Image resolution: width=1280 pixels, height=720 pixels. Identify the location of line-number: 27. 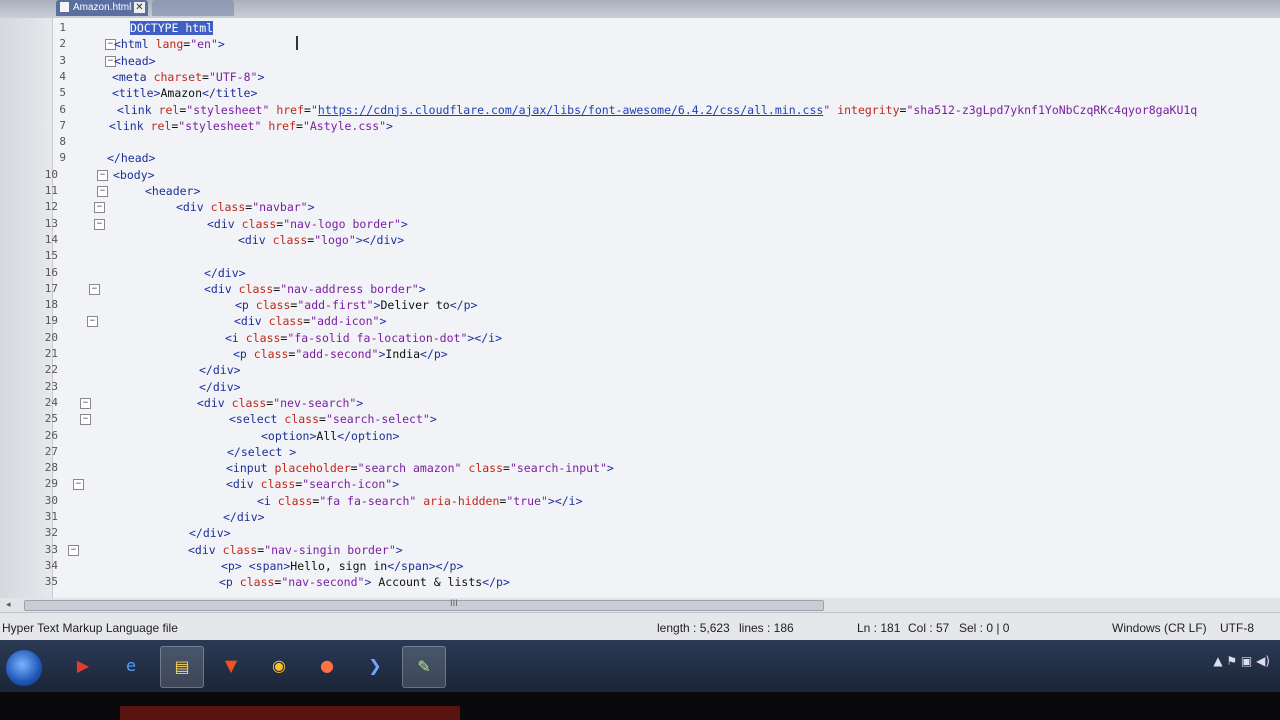
(51, 451).